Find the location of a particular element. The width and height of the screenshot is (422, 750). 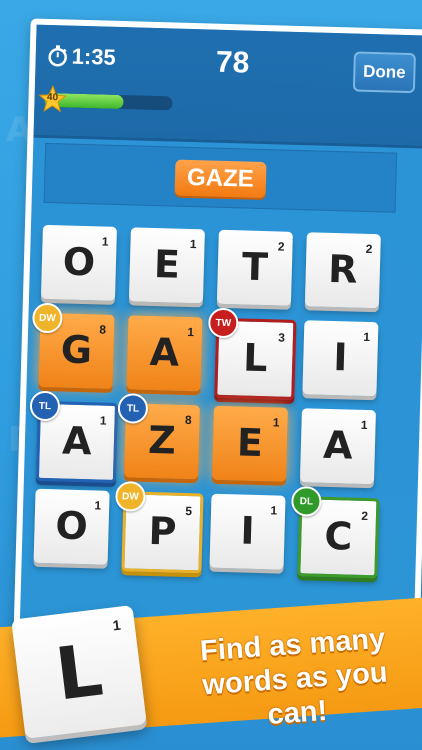

promo-tile-points: 1 is located at coordinates (116, 625).